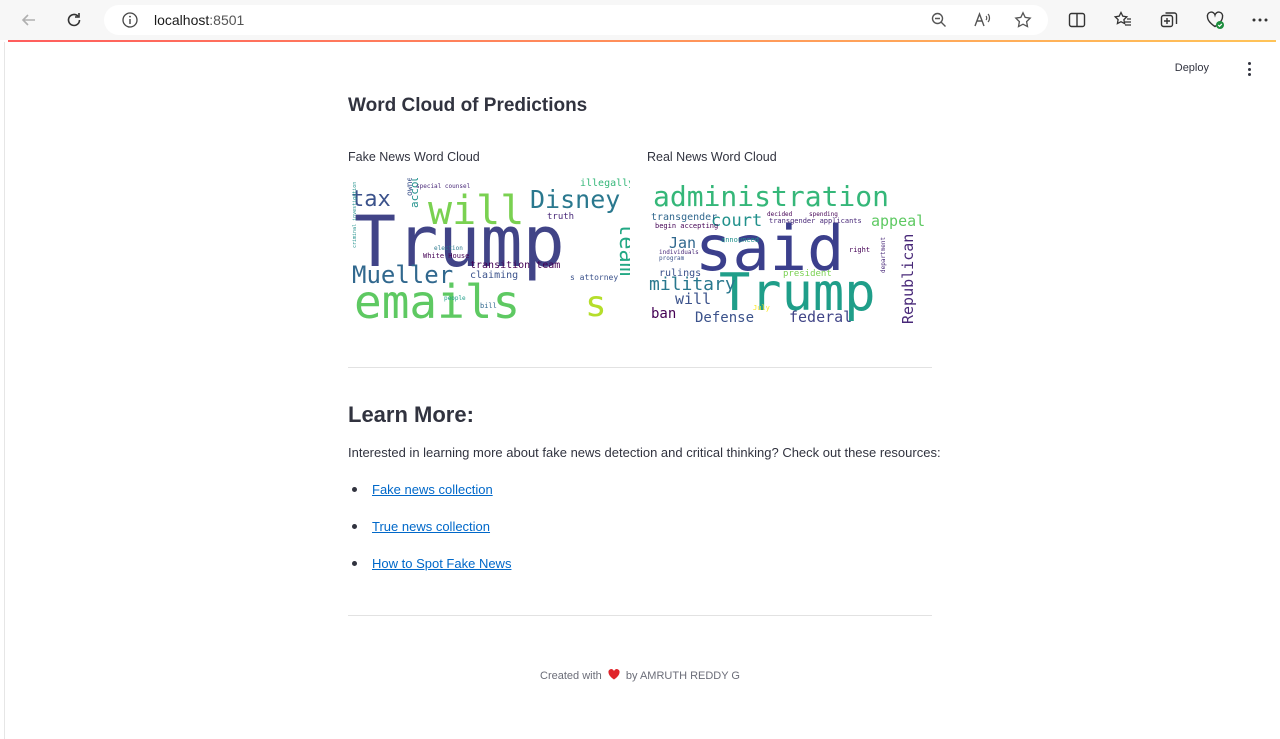 This screenshot has height=739, width=1280. Describe the element at coordinates (455, 298) in the screenshot. I see `fake-word: people` at that location.